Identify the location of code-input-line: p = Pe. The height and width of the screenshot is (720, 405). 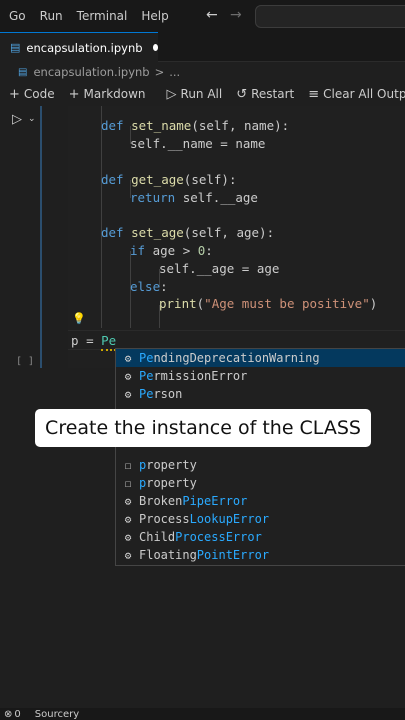
(93, 340).